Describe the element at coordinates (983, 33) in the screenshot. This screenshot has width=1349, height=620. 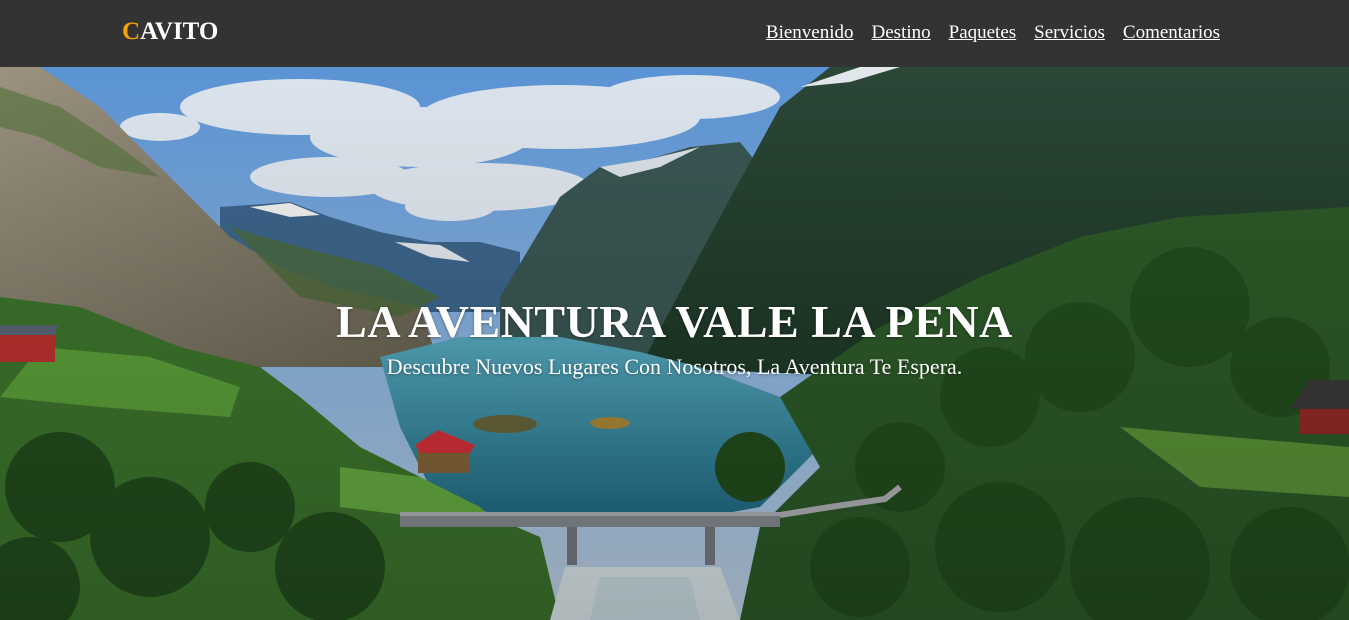
I see `nav-link-paquetes: Paquetes` at that location.